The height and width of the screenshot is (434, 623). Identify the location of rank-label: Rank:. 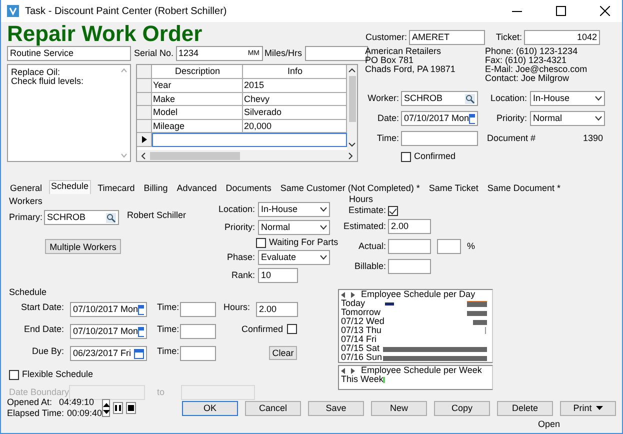
(242, 275).